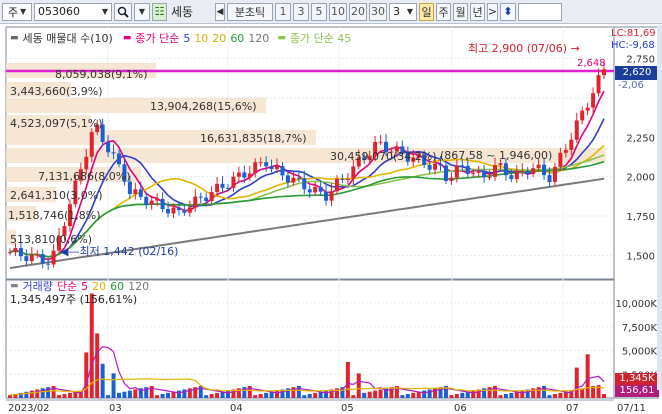 Image resolution: width=662 pixels, height=414 pixels. What do you see at coordinates (54, 215) in the screenshot?
I see `volume-profile-label: 1,518,746(1,8%)` at bounding box center [54, 215].